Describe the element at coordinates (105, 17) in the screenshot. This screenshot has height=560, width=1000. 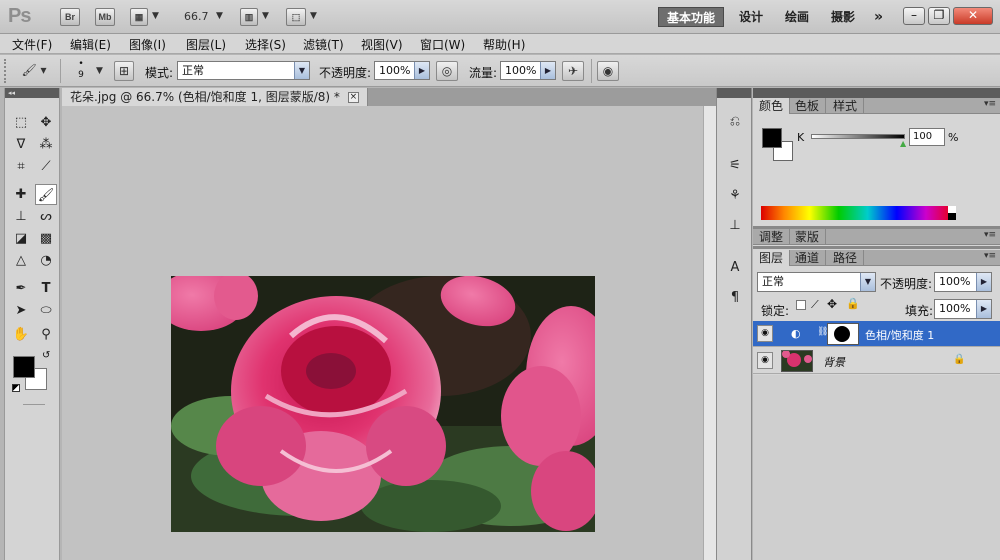
I see `mini-bridge-button: Mb` at that location.